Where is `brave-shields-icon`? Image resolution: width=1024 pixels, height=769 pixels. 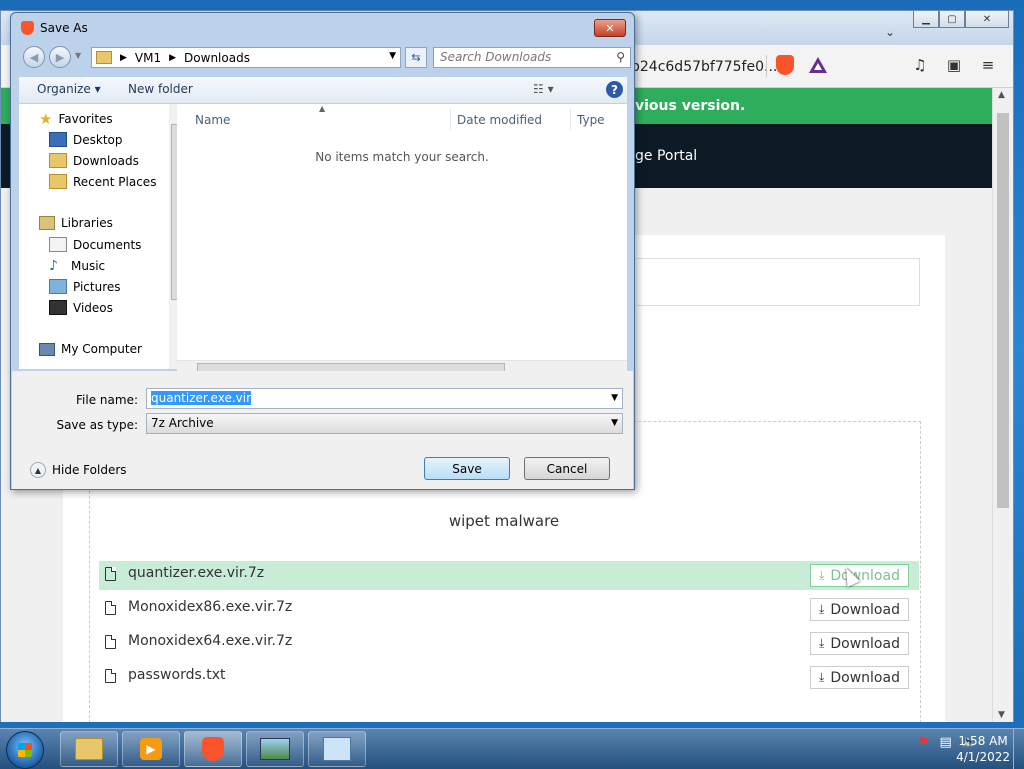 brave-shields-icon is located at coordinates (785, 65).